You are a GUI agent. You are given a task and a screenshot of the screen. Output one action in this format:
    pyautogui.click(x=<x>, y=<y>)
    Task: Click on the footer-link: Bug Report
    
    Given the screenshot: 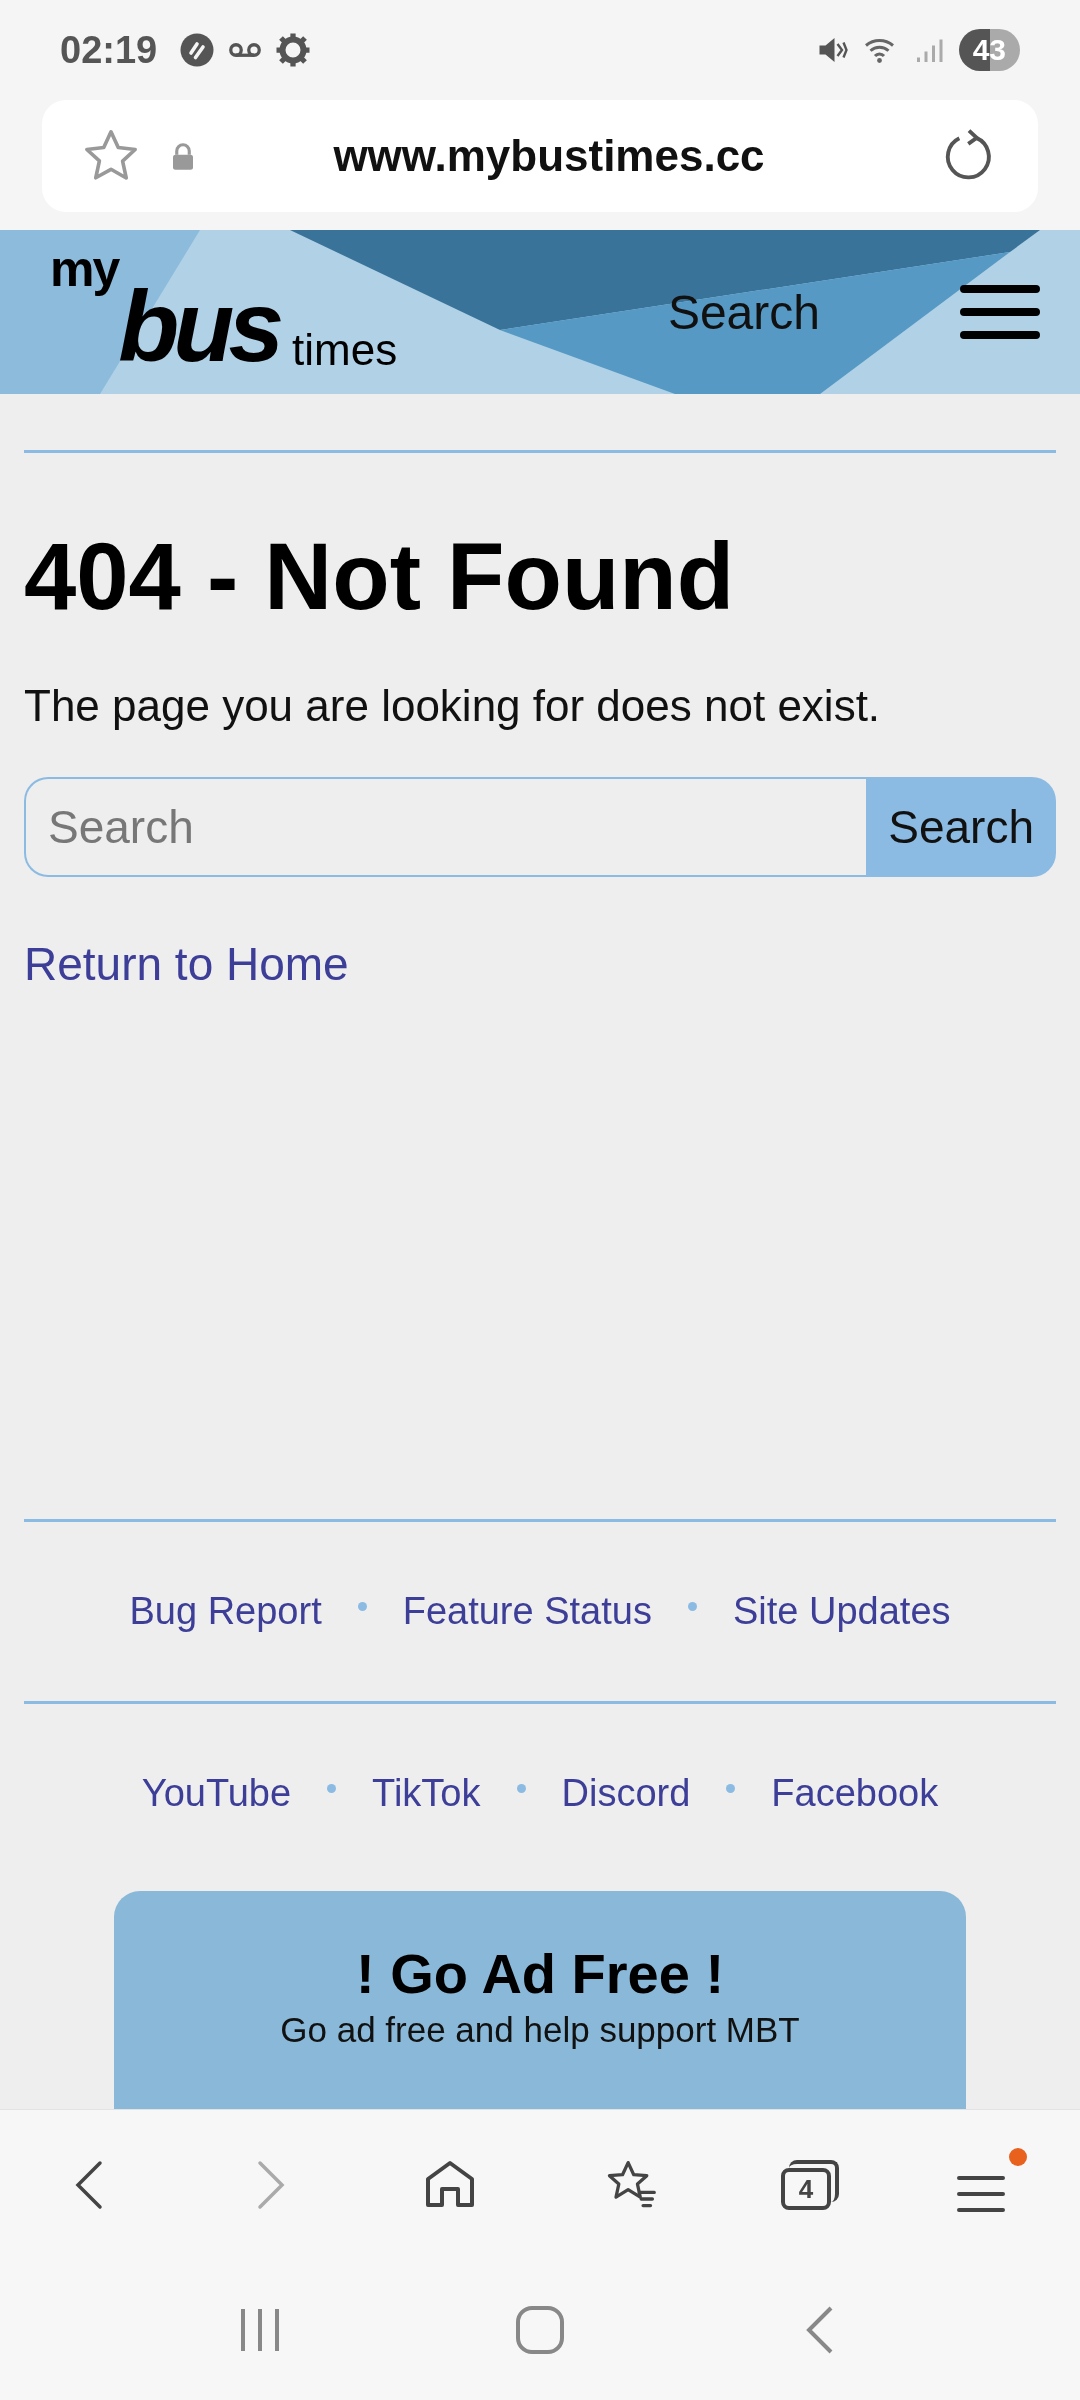 What is the action you would take?
    pyautogui.click(x=225, y=1611)
    